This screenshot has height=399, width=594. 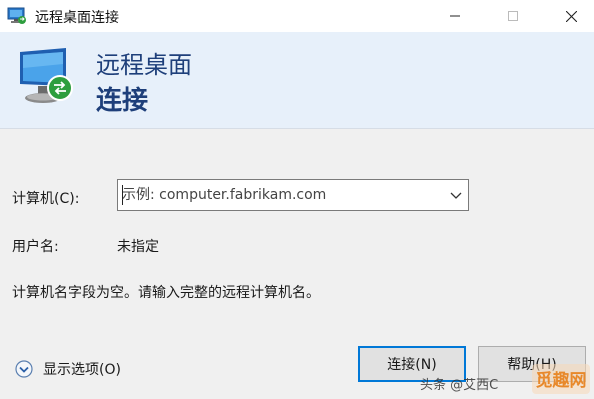 What do you see at coordinates (459, 385) in the screenshot?
I see `watermark-text: 头条 @艾西C` at bounding box center [459, 385].